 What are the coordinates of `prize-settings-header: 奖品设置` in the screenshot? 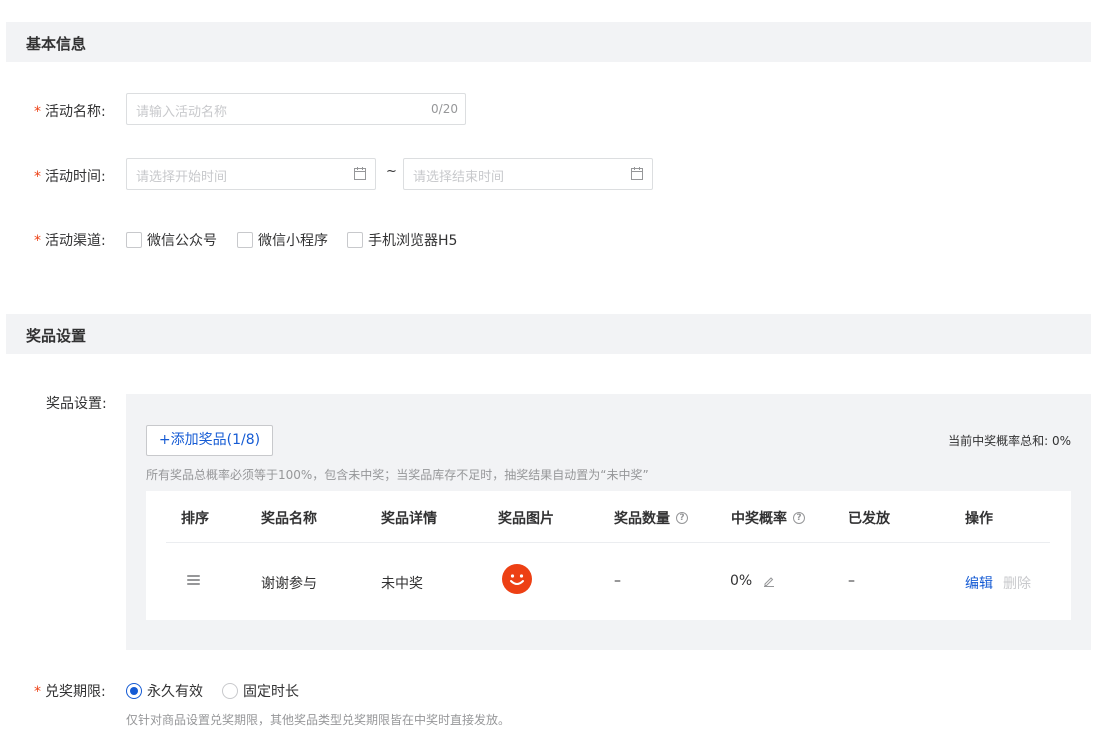 It's located at (548, 334).